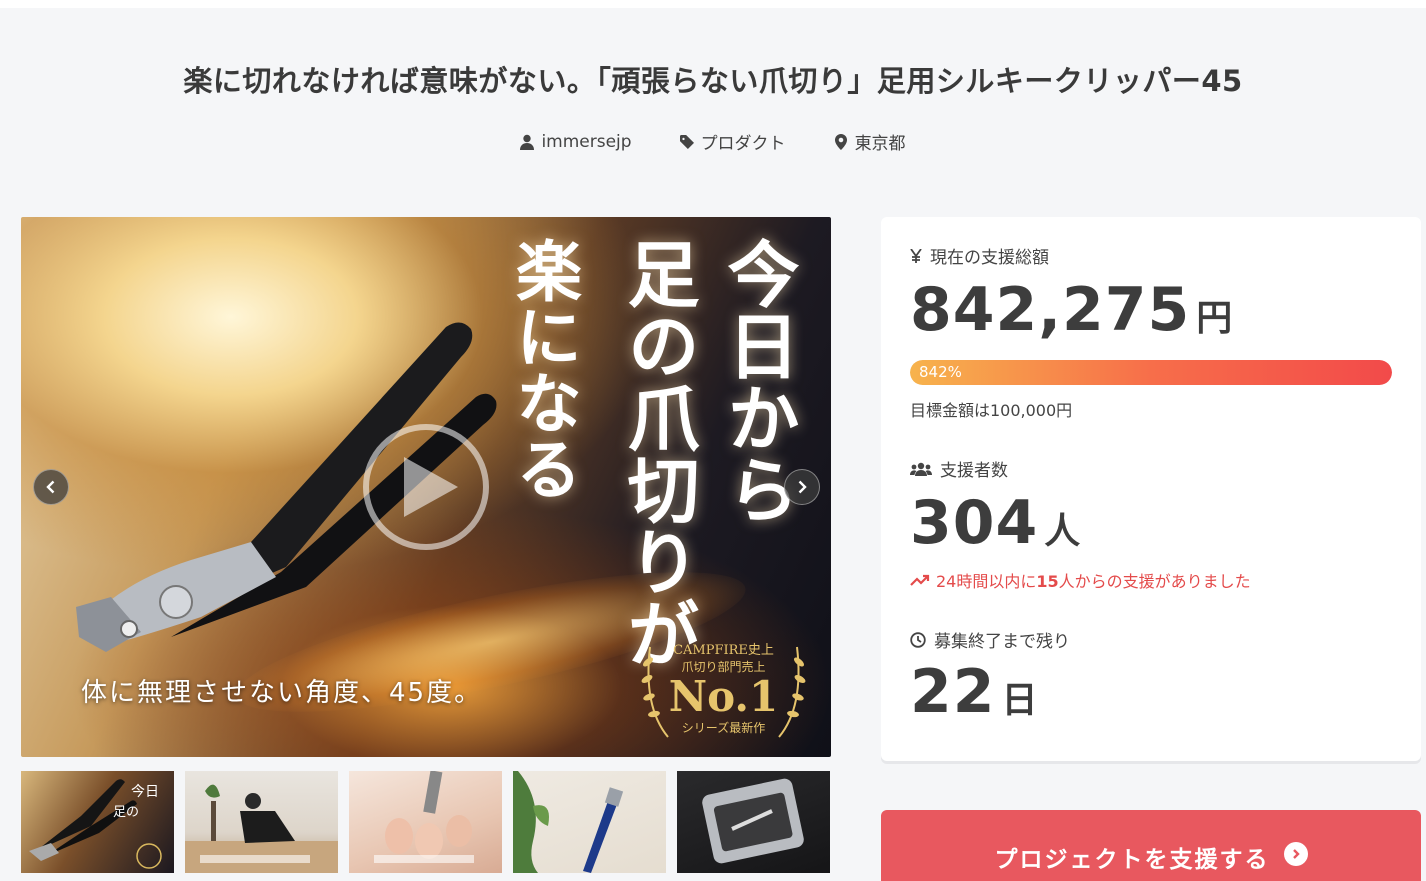  I want to click on hero-text-line-1: 今日から, so click(757, 381).